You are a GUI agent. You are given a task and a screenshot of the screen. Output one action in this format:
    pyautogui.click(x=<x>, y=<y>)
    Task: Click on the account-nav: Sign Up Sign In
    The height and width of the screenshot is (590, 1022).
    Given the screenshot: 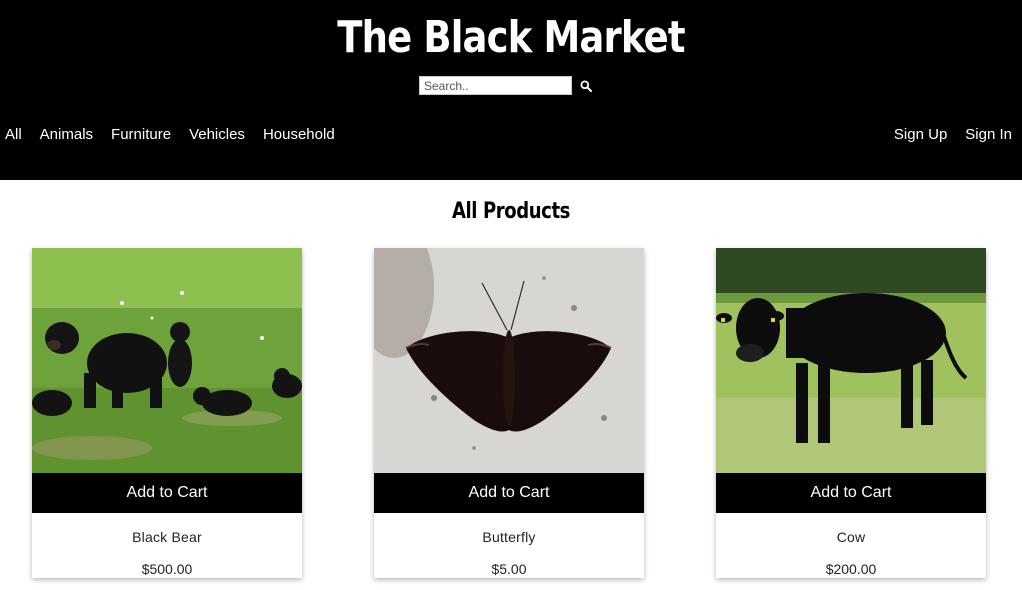 What is the action you would take?
    pyautogui.click(x=944, y=134)
    